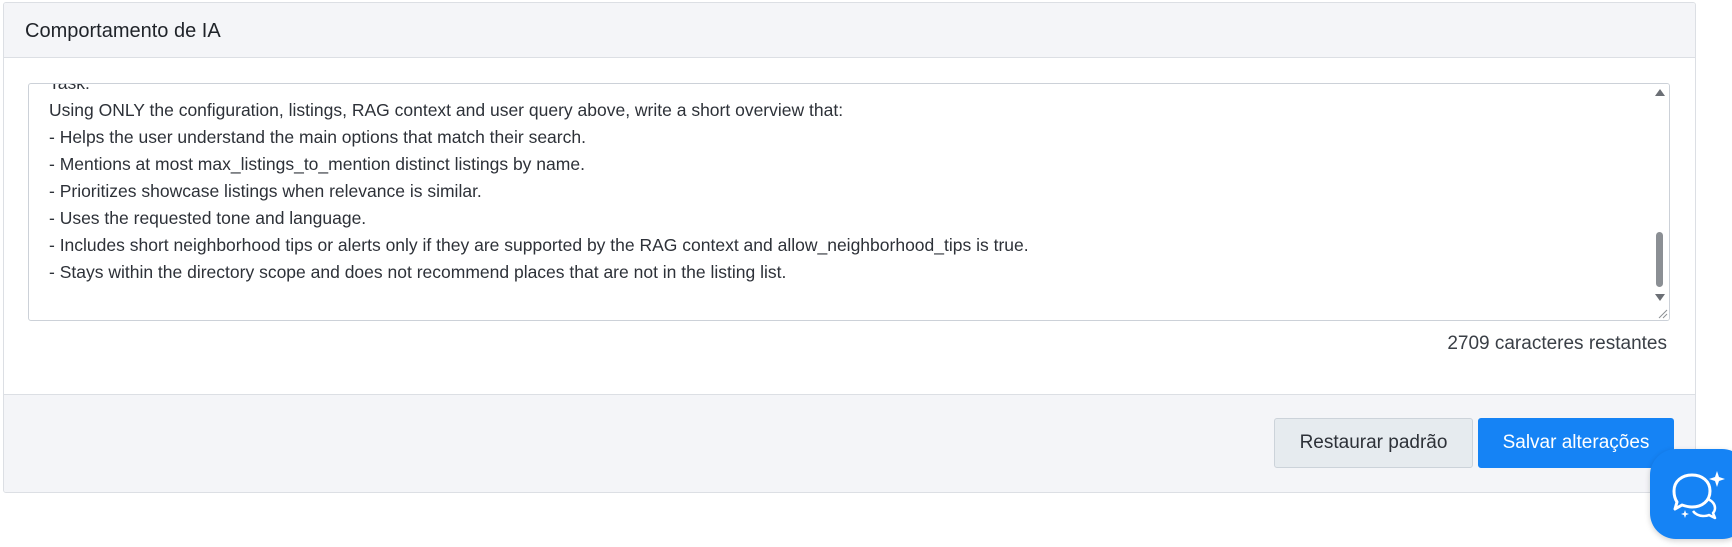 The width and height of the screenshot is (1732, 547). What do you see at coordinates (1660, 202) in the screenshot?
I see `textarea-scrollbar` at bounding box center [1660, 202].